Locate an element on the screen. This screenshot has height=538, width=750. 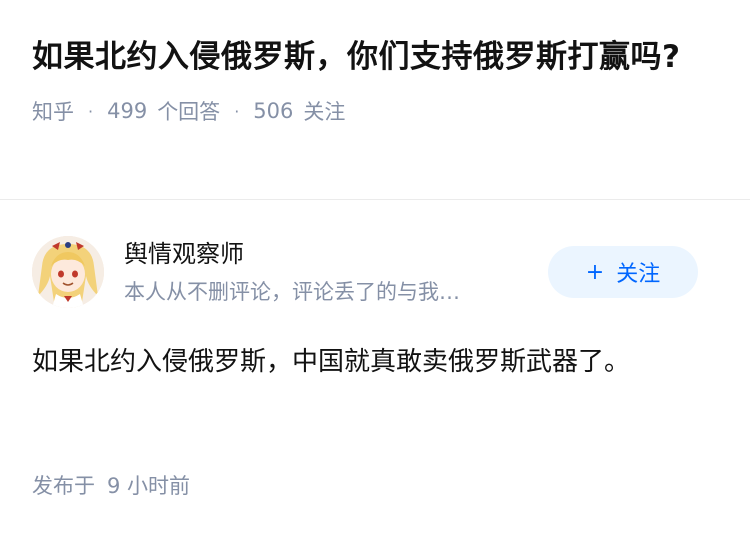
answer-count: 499 is located at coordinates (127, 111).